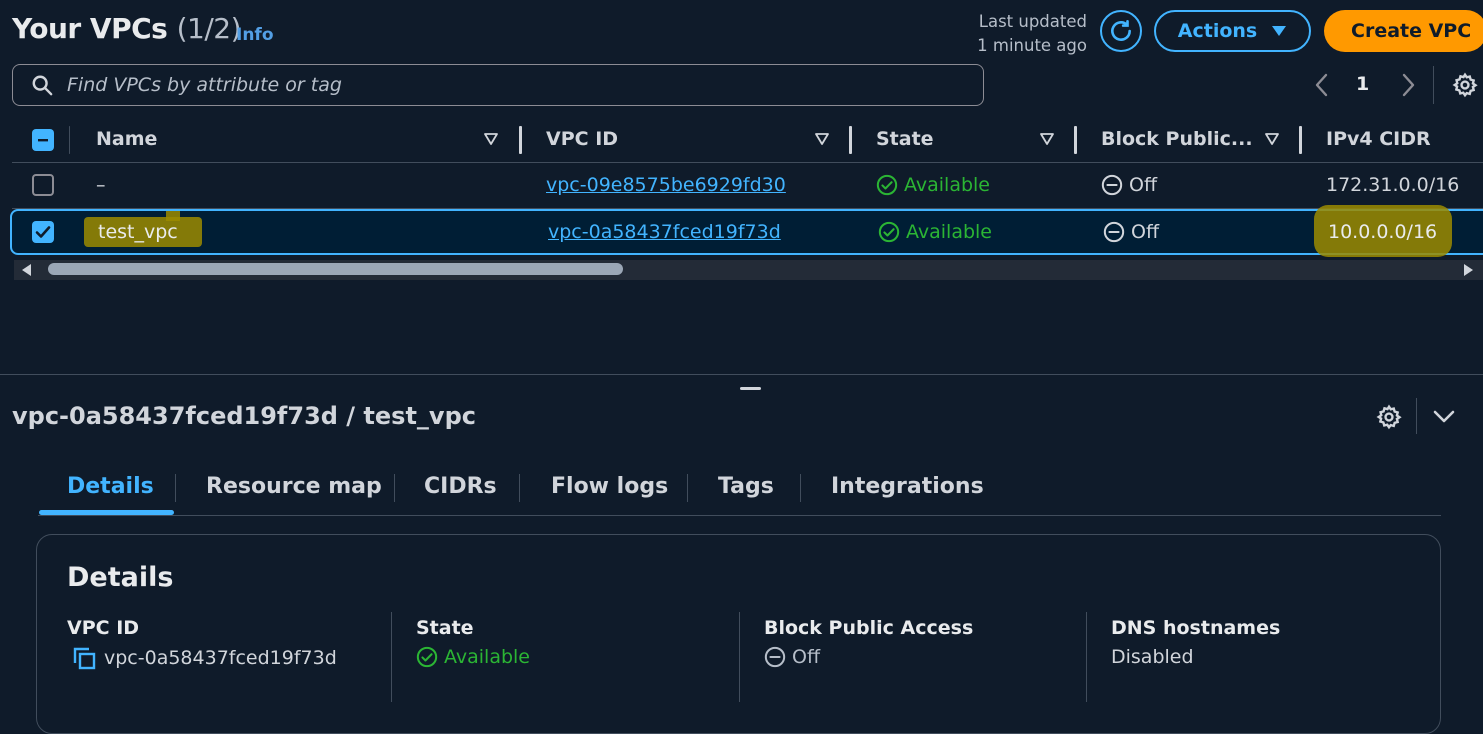 The width and height of the screenshot is (1483, 734). What do you see at coordinates (173, 216) in the screenshot?
I see `highlight-mark` at bounding box center [173, 216].